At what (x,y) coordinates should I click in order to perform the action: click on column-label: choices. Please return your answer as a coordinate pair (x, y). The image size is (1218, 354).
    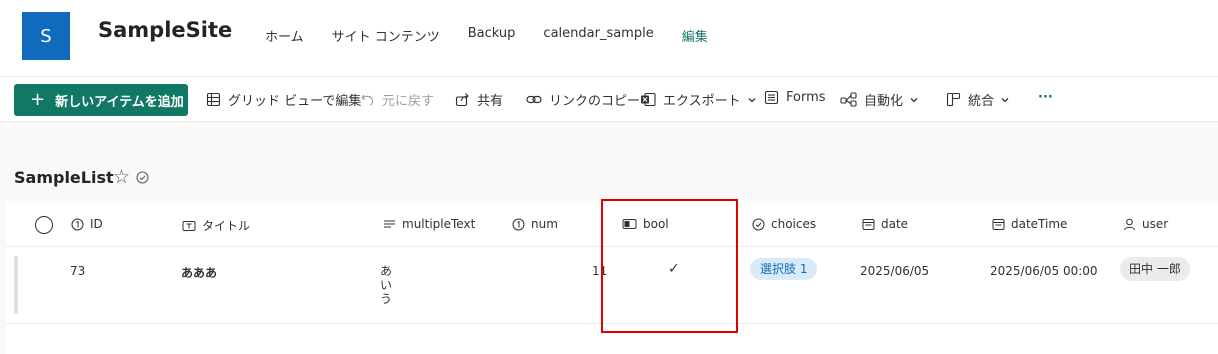
    Looking at the image, I should click on (794, 224).